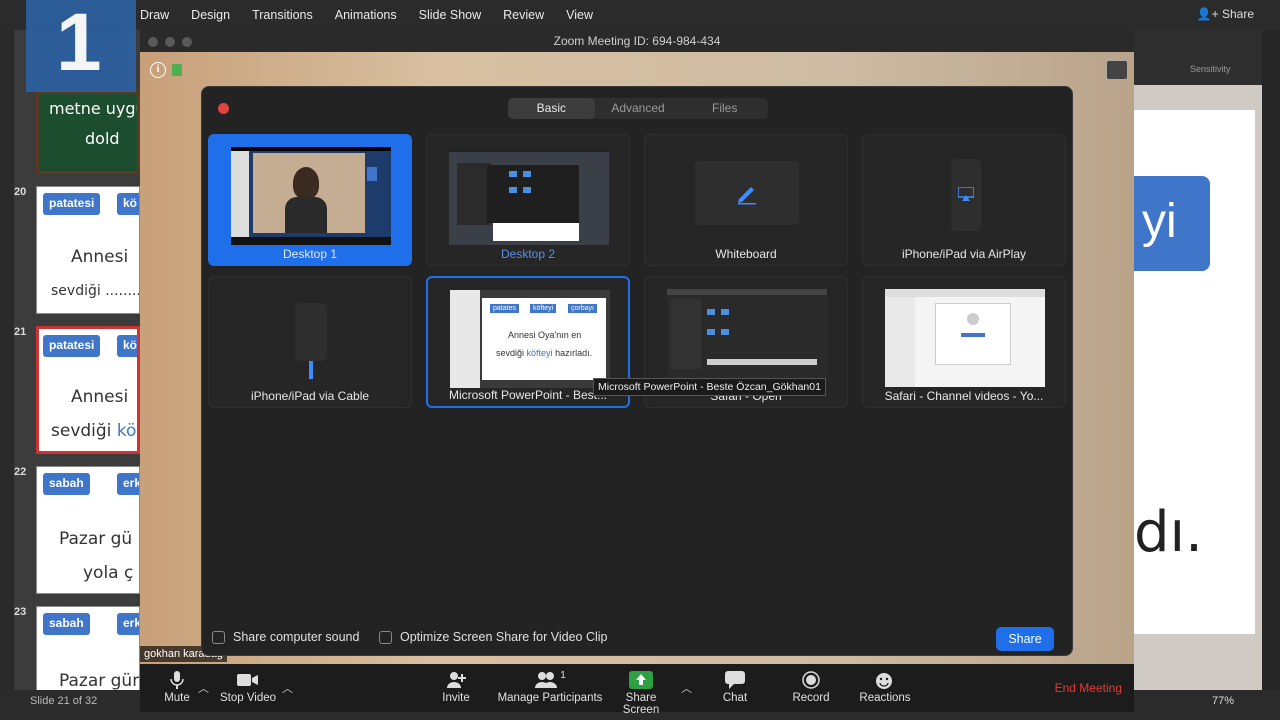 The height and width of the screenshot is (720, 1280). What do you see at coordinates (1088, 688) in the screenshot?
I see `end-meeting-button: End Meeting` at bounding box center [1088, 688].